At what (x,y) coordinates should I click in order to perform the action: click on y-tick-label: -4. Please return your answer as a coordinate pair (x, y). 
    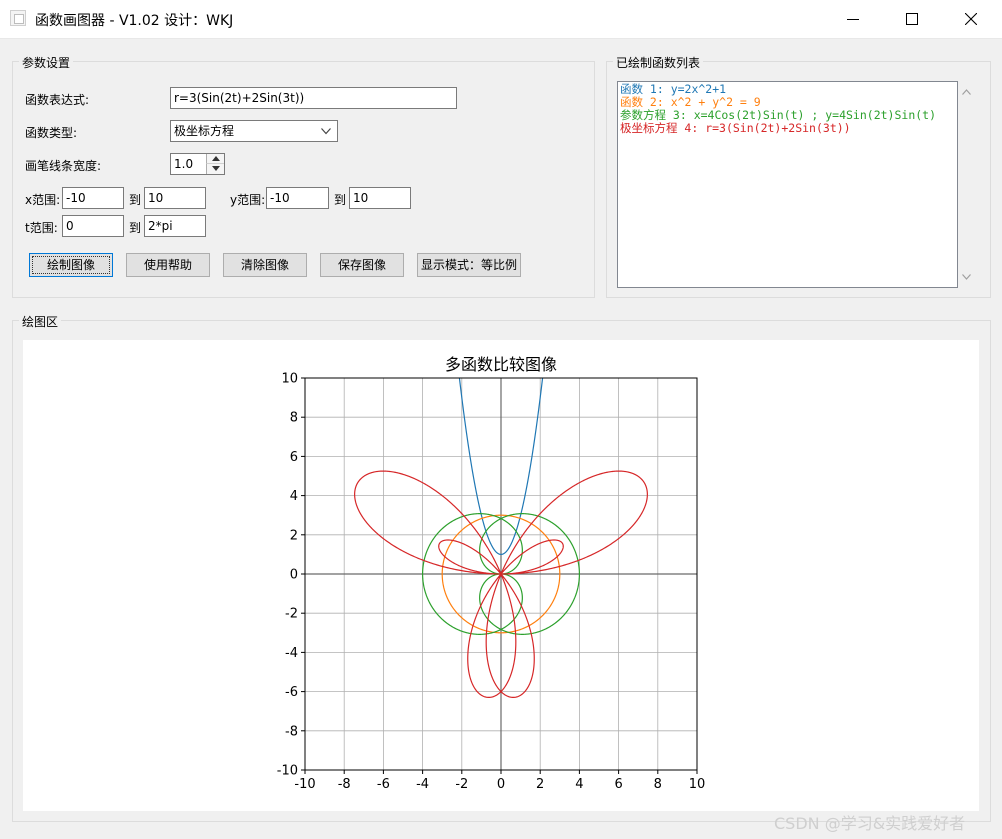
    Looking at the image, I should click on (291, 653).